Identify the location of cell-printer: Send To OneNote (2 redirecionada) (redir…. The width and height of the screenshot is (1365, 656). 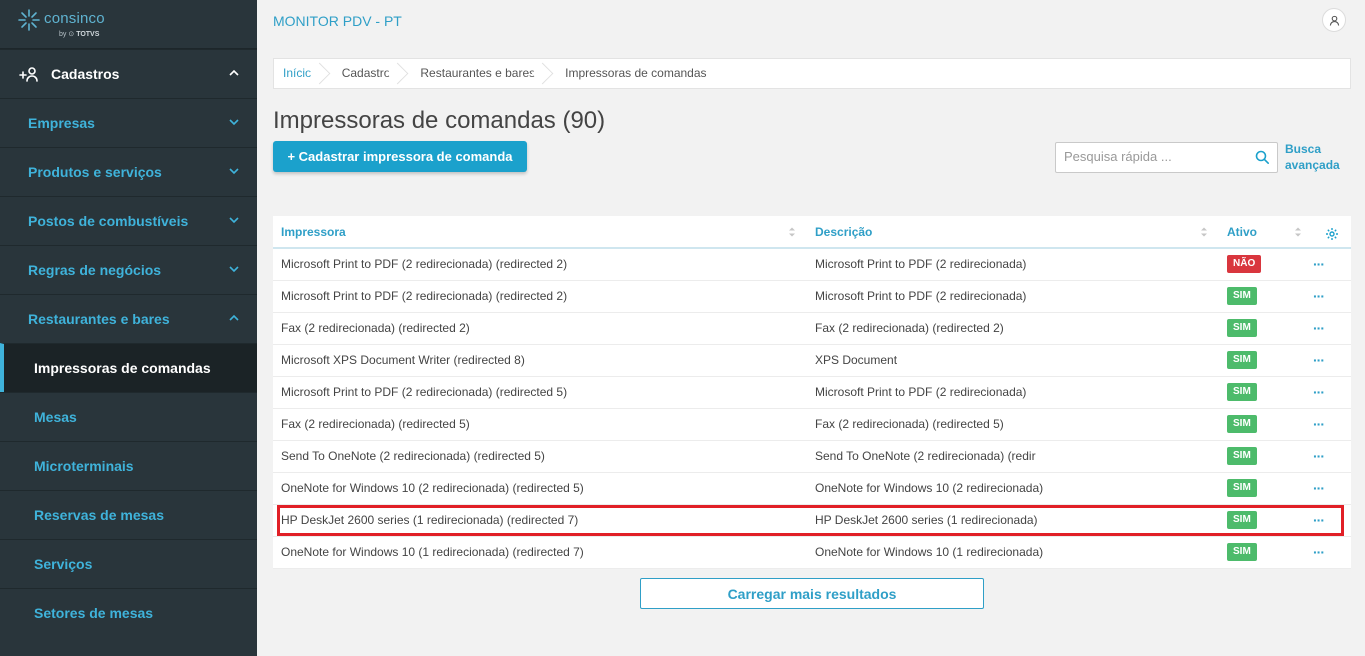
(540, 456).